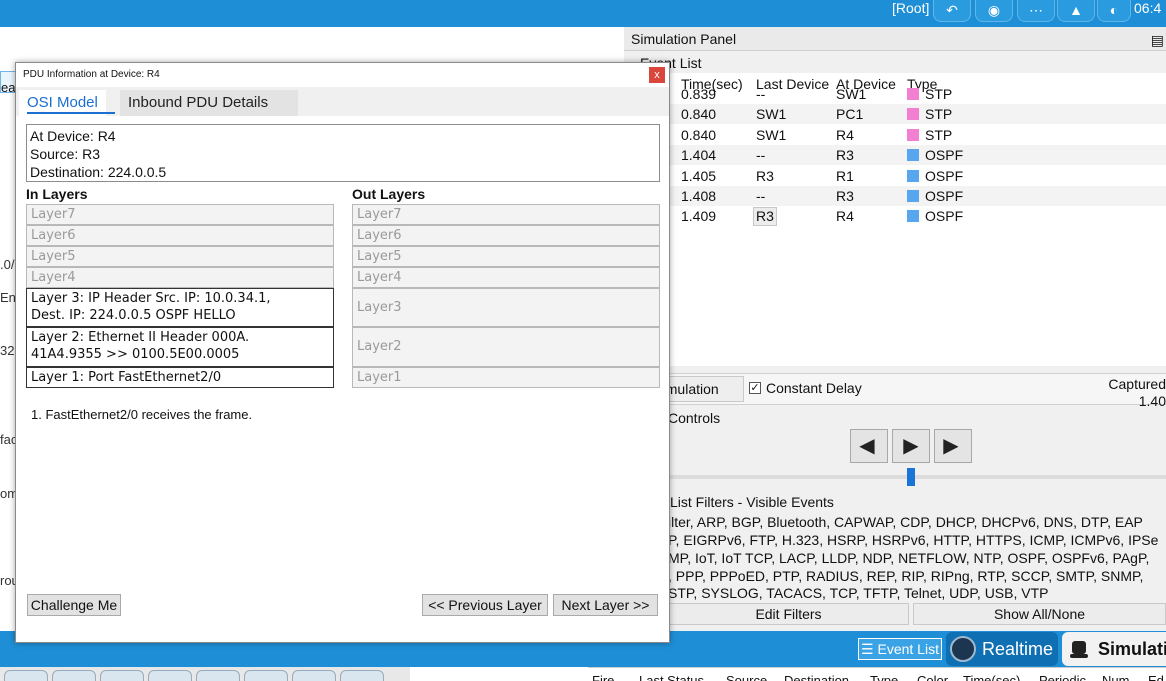 The height and width of the screenshot is (681, 1166). I want to click on out-layer-3: Layer3, so click(506, 307).